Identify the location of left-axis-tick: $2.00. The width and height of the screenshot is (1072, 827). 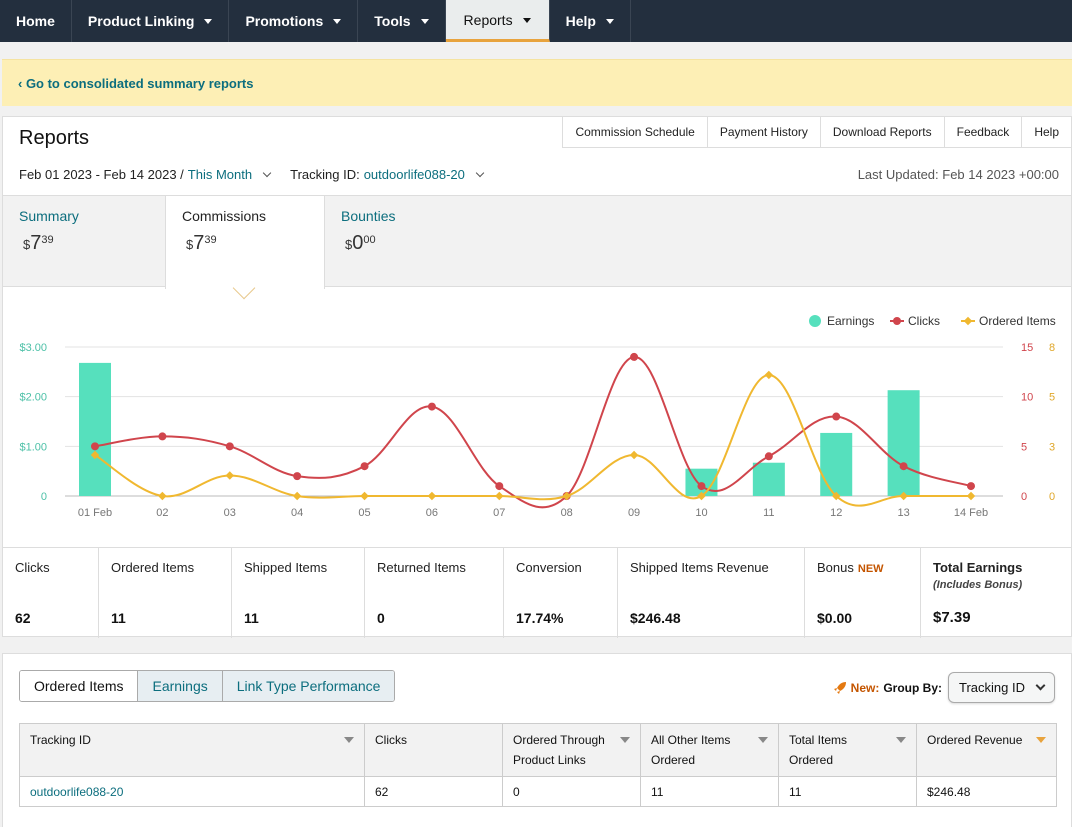
(33, 398).